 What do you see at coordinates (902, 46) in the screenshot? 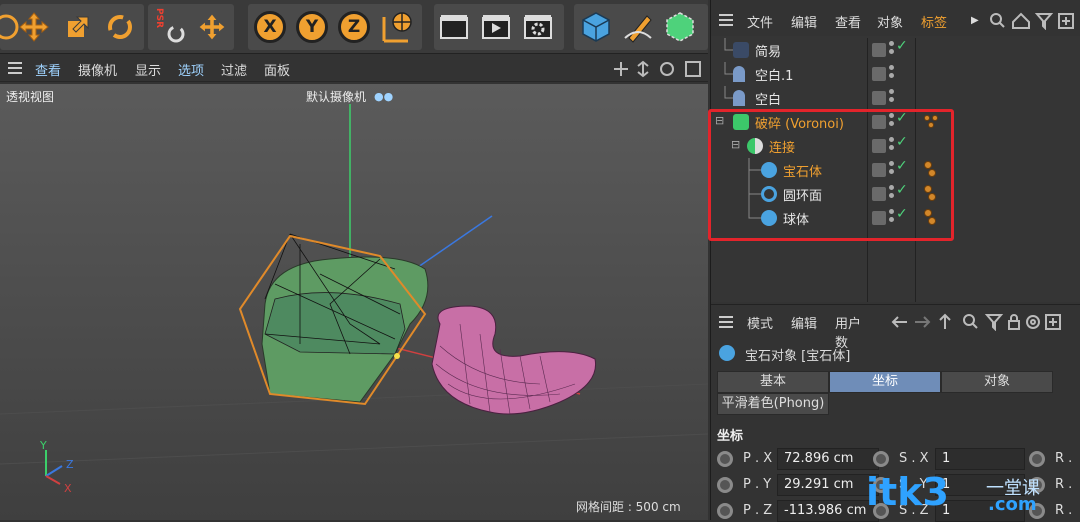
I see `enable-check-icon: ✓` at bounding box center [902, 46].